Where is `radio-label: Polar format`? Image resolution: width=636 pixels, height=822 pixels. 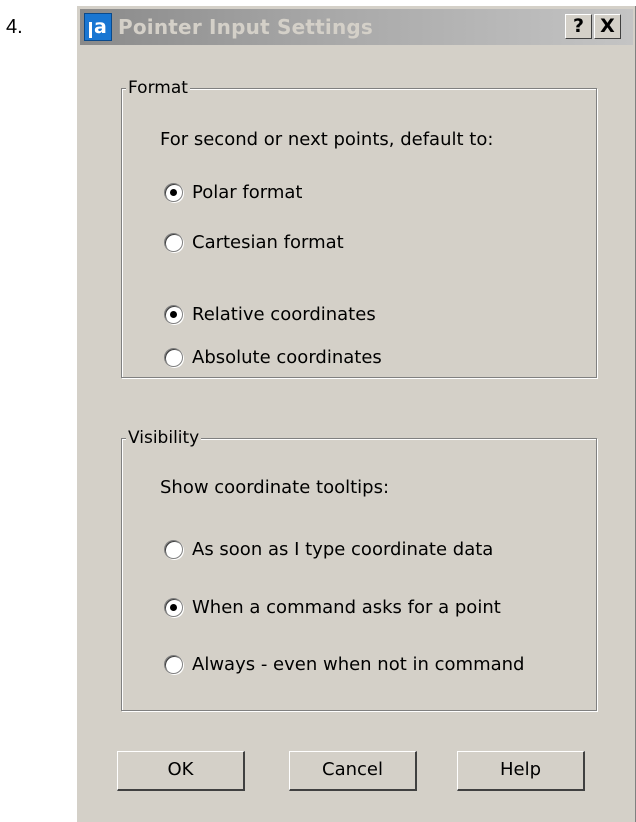 radio-label: Polar format is located at coordinates (247, 192).